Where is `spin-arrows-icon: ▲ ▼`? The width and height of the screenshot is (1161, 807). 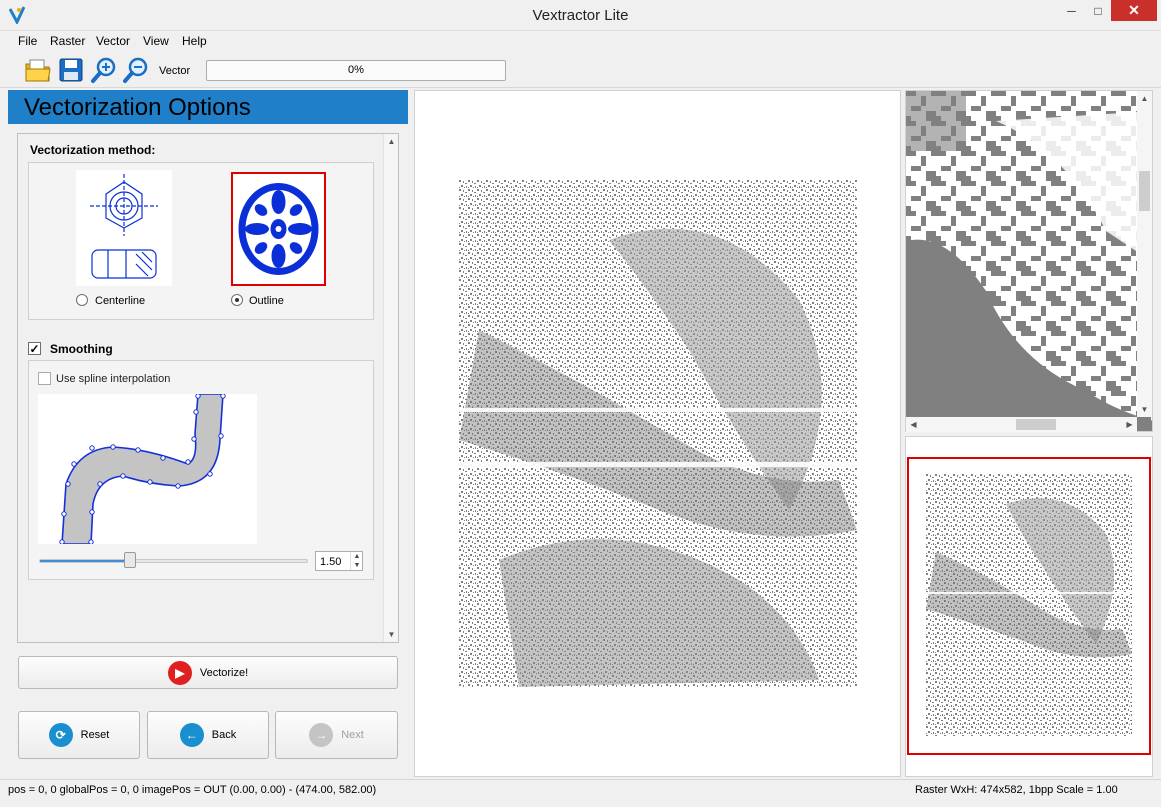 spin-arrows-icon: ▲ ▼ is located at coordinates (356, 561).